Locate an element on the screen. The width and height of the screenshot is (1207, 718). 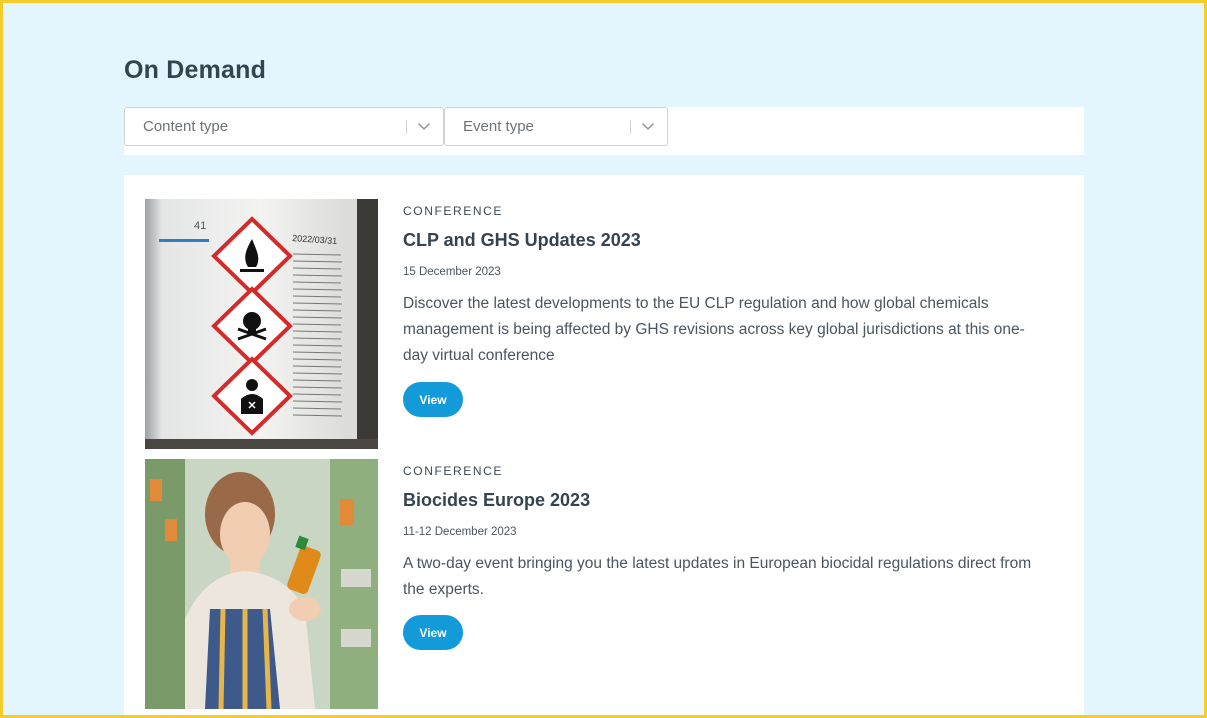
event-title: Biocides Europe 2023 is located at coordinates (496, 500).